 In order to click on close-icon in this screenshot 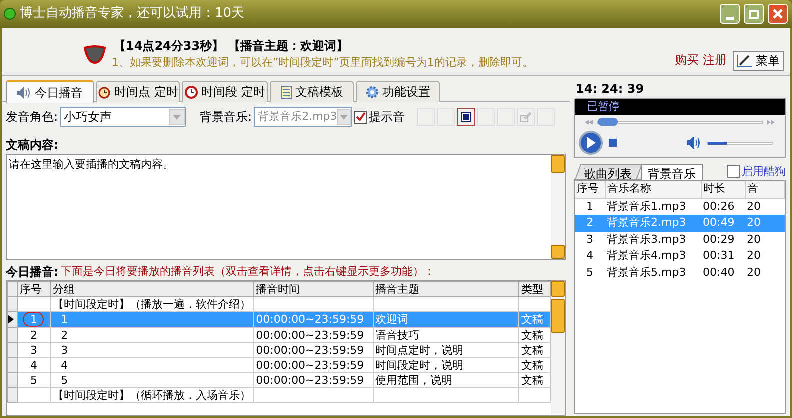, I will do `click(778, 14)`.